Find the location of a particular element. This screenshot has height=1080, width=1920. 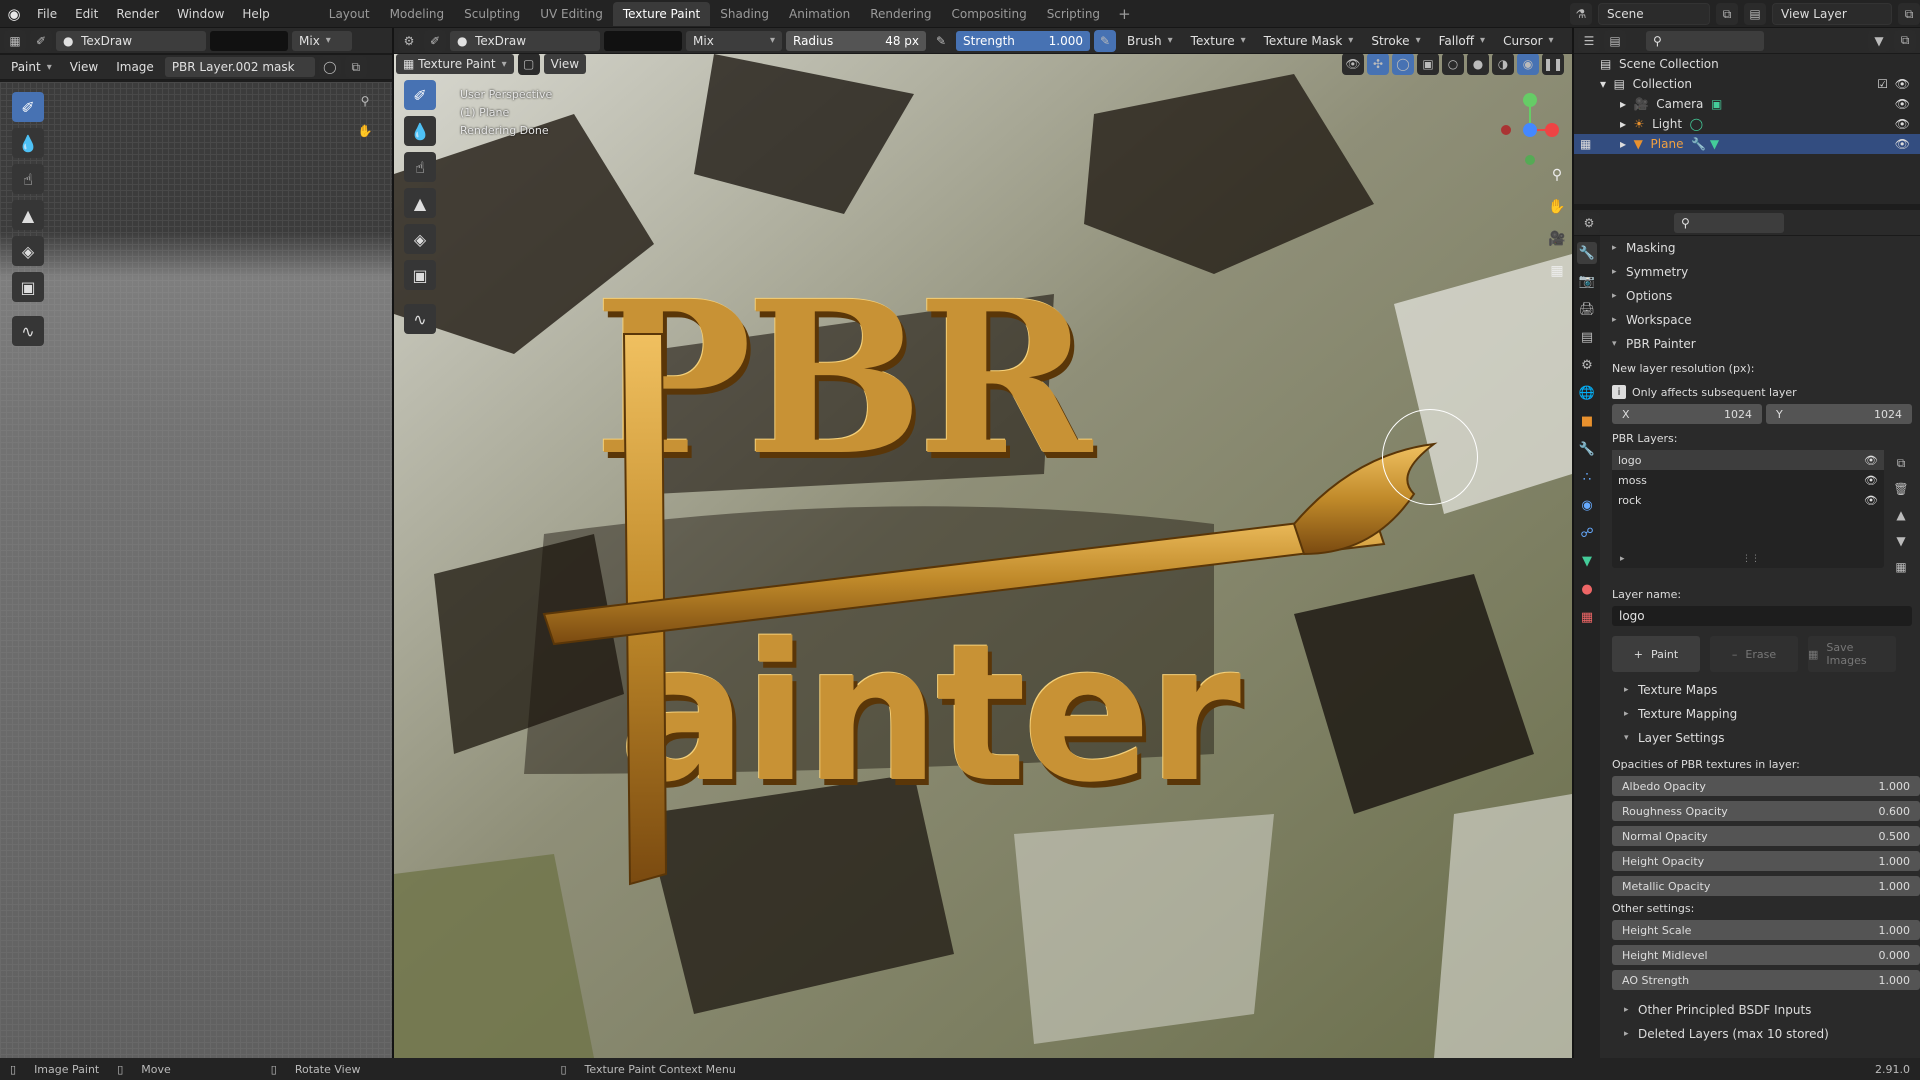

annotate-tool-icon: ∿ is located at coordinates (28, 331).